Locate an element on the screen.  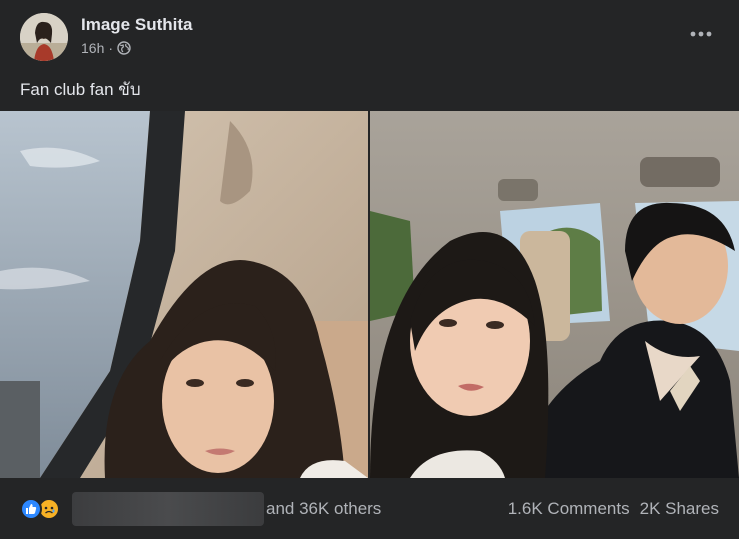
post-meta: 16h · is located at coordinates (106, 48).